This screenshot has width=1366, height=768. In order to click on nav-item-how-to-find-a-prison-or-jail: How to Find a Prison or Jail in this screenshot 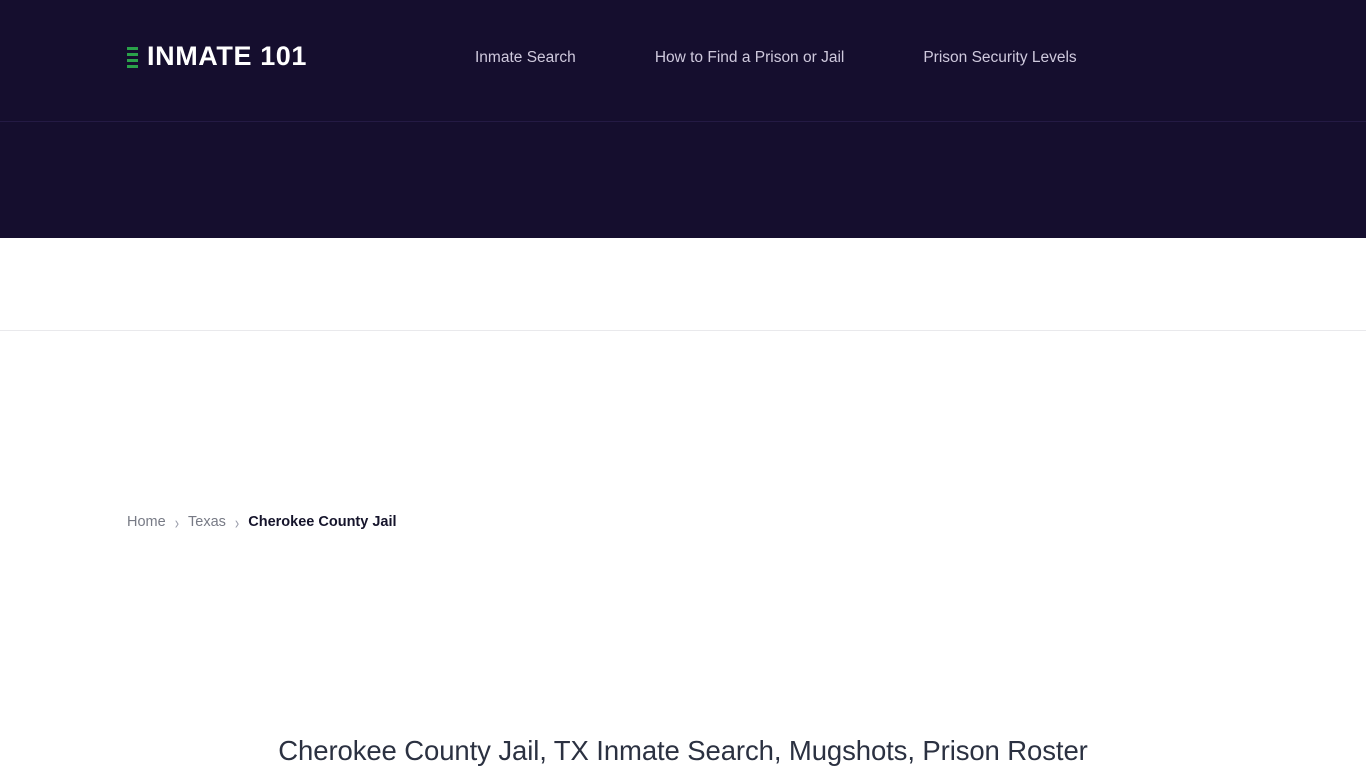, I will do `click(750, 58)`.